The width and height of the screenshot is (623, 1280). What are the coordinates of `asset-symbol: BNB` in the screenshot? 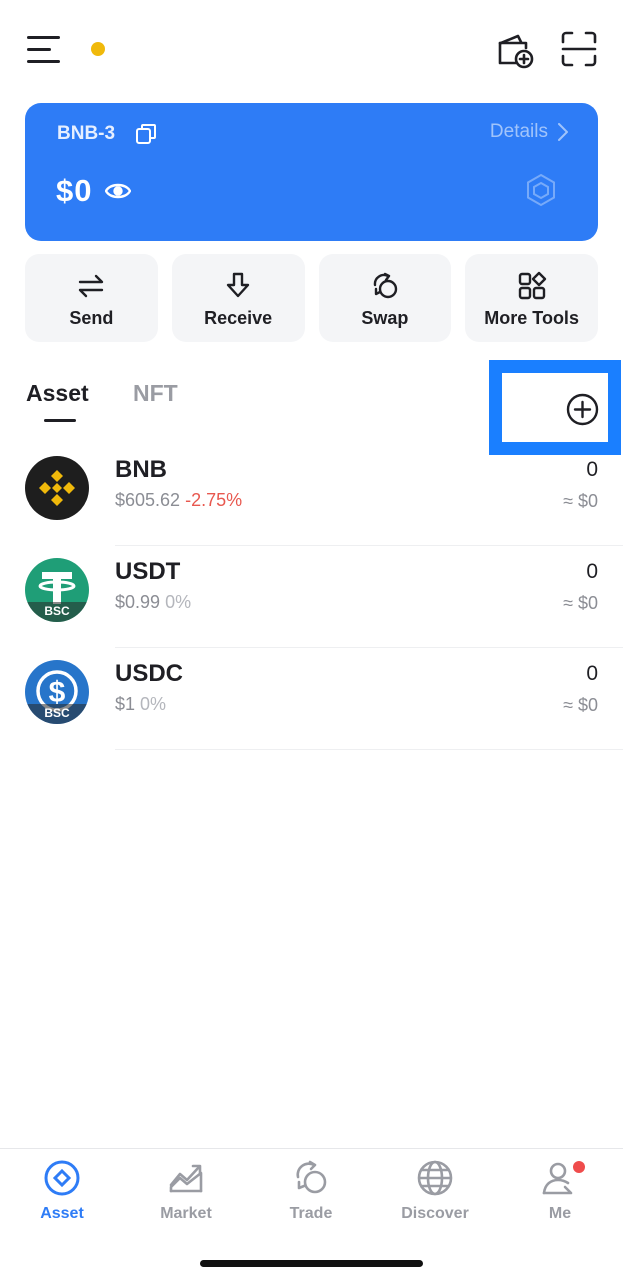 It's located at (141, 469).